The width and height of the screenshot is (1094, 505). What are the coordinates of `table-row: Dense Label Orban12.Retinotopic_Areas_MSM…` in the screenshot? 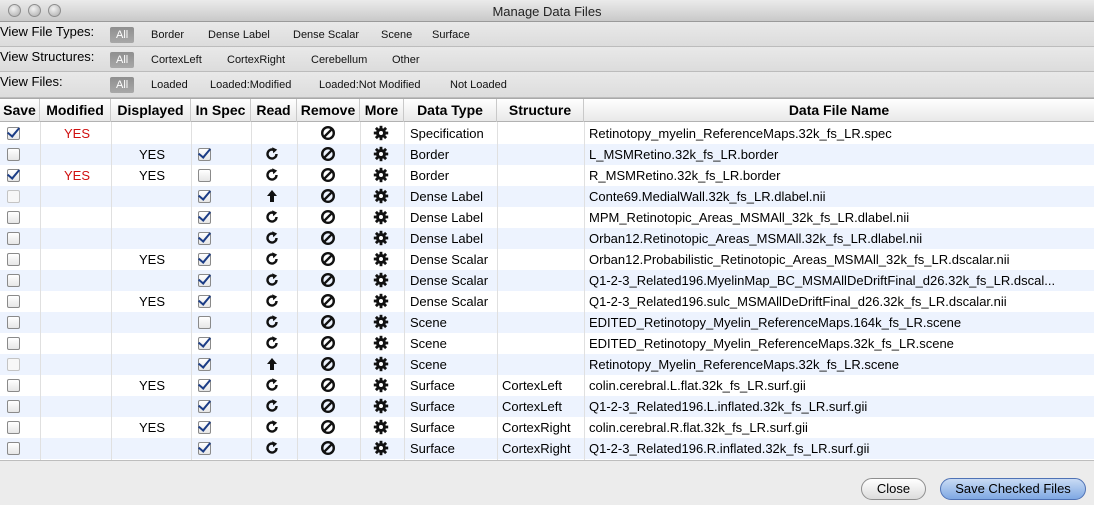 It's located at (547, 238).